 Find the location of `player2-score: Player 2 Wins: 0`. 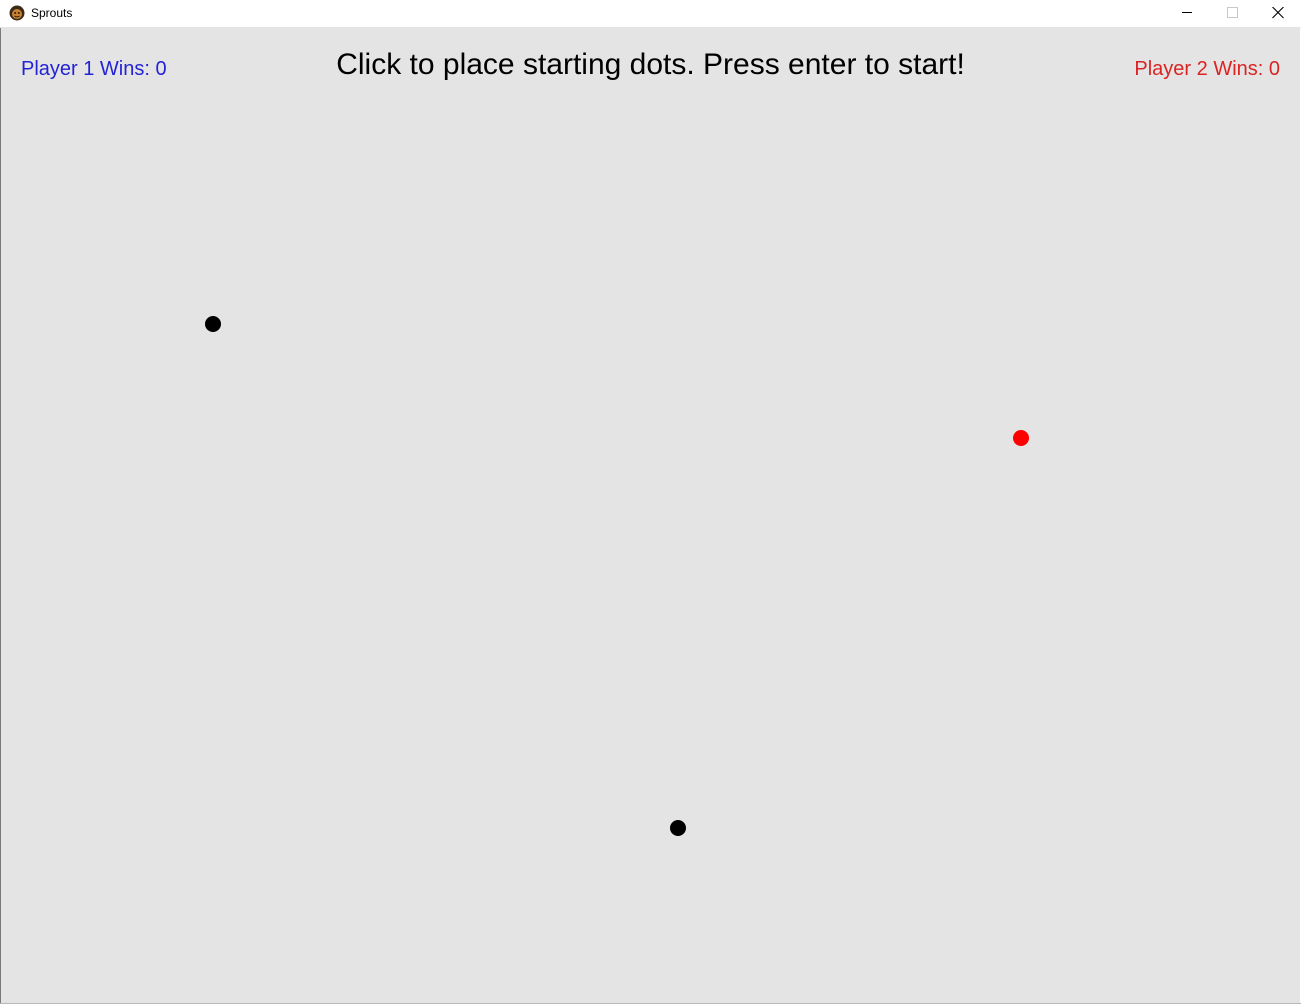

player2-score: Player 2 Wins: 0 is located at coordinates (1207, 69).